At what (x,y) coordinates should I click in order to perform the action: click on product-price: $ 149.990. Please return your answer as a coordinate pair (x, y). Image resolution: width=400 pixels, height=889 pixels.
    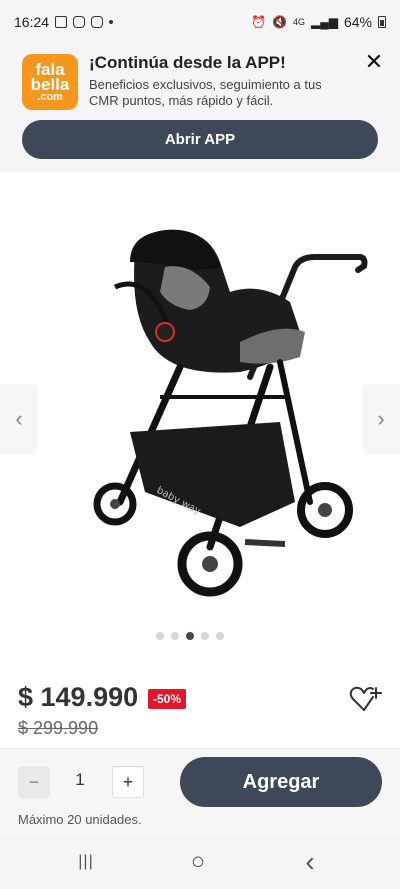
    Looking at the image, I should click on (78, 697).